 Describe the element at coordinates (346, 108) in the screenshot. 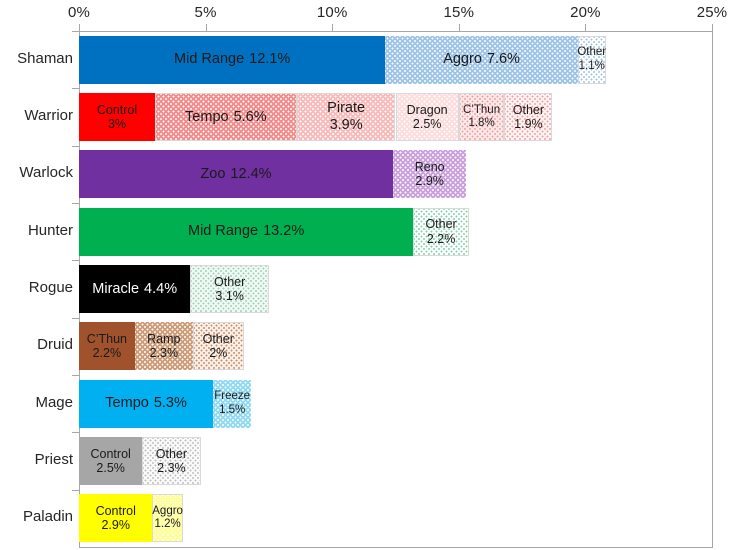

I see `segment-name-label: Pirate` at that location.